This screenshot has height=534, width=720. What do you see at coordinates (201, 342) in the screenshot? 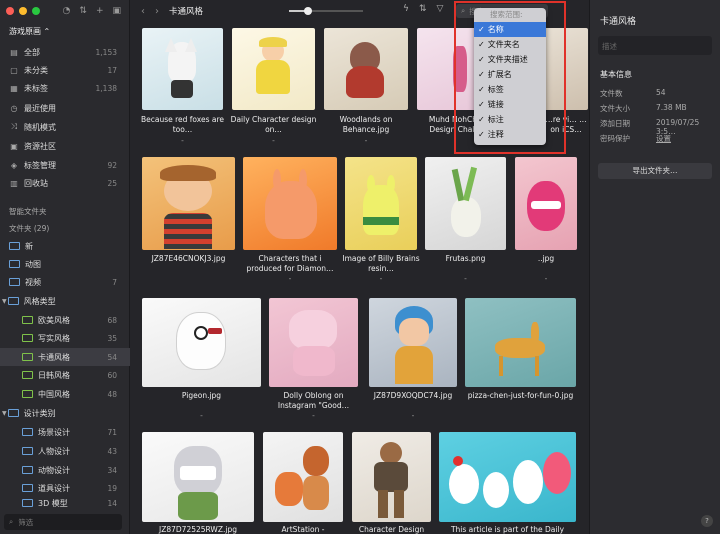
I see `thumbnail-pigeon` at bounding box center [201, 342].